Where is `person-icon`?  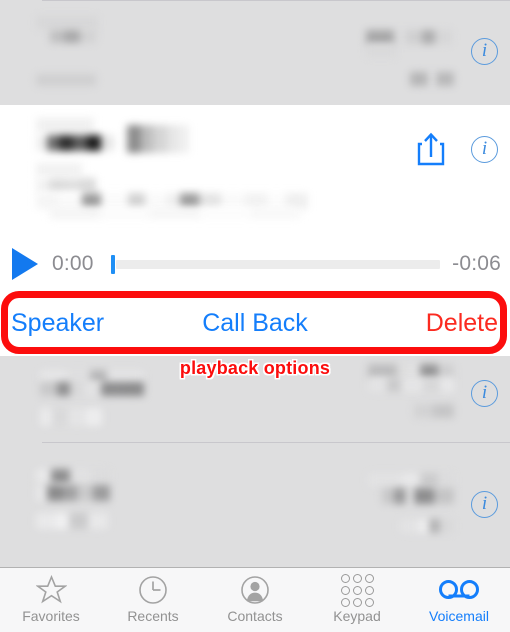
person-icon is located at coordinates (255, 590).